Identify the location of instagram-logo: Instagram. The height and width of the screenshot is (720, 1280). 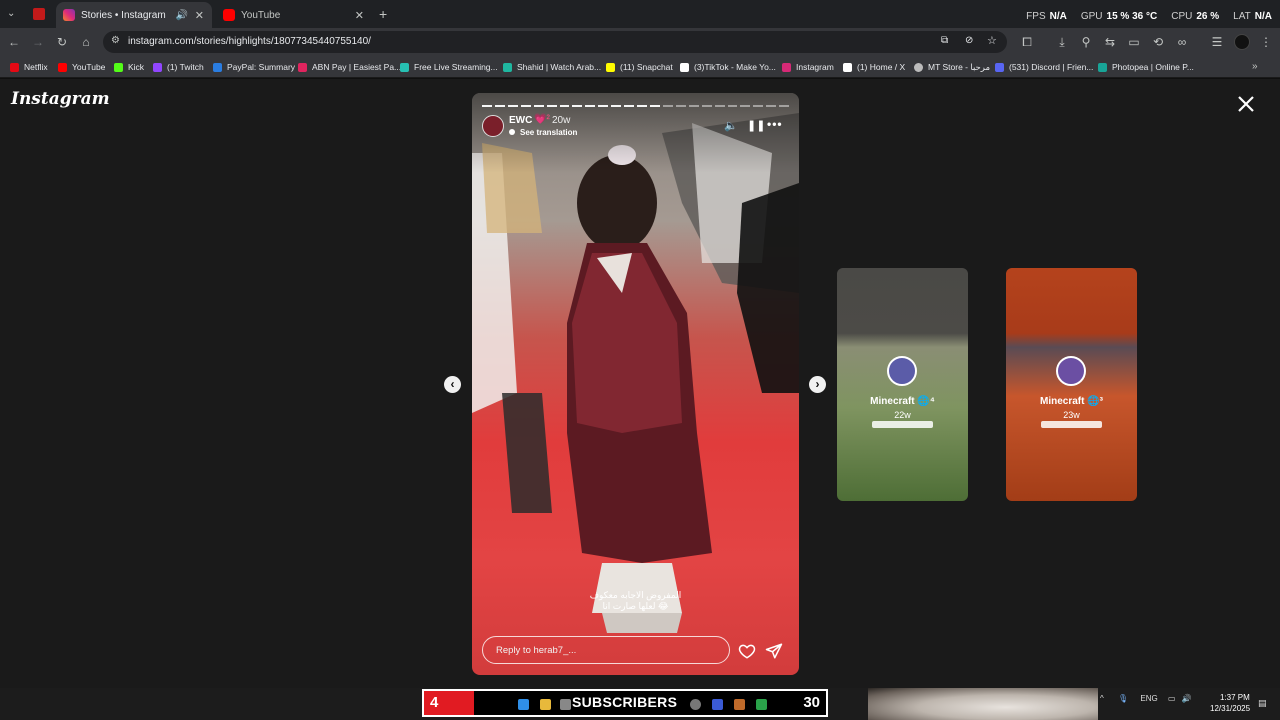
(60, 99).